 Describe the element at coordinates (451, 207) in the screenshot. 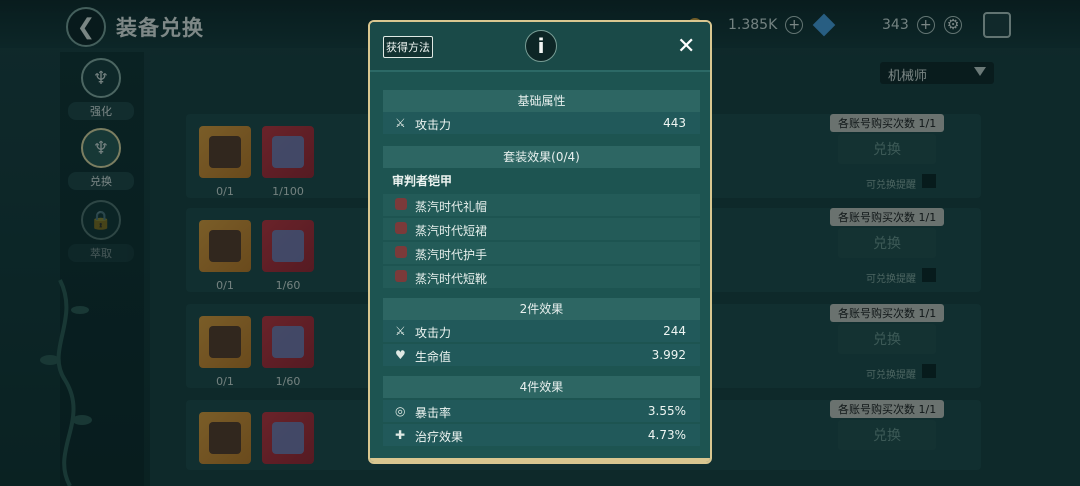

I see `piece-name: 蒸汽时代礼帽` at that location.